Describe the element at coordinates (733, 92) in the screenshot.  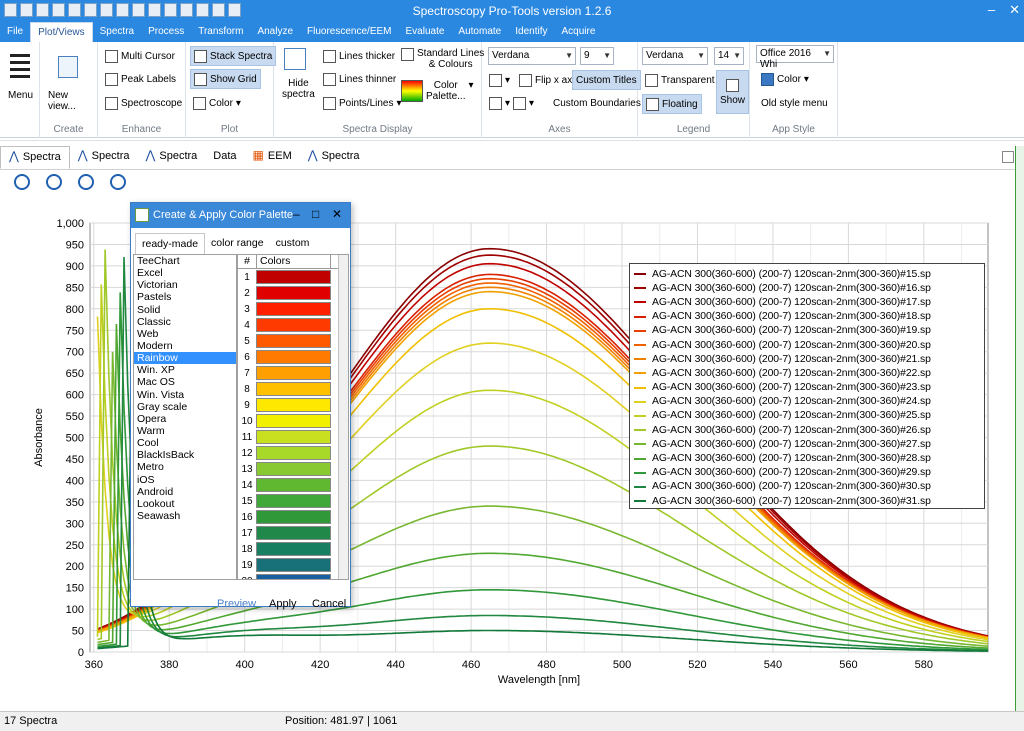
I see `legend-show-button: Show` at that location.